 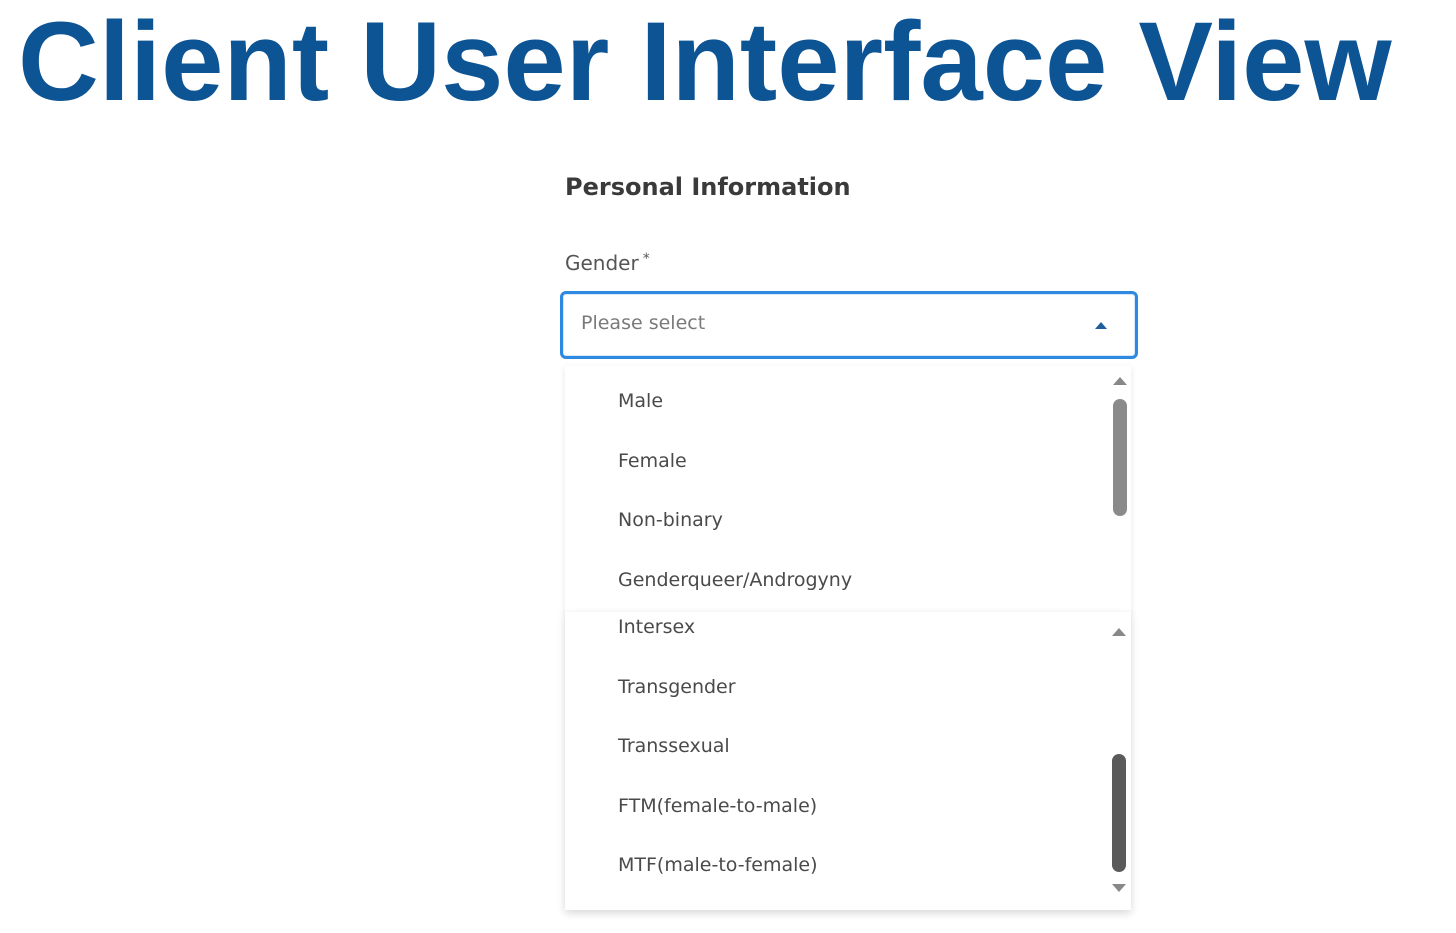 What do you see at coordinates (643, 323) in the screenshot?
I see `gender-select-placeholder: Please select` at bounding box center [643, 323].